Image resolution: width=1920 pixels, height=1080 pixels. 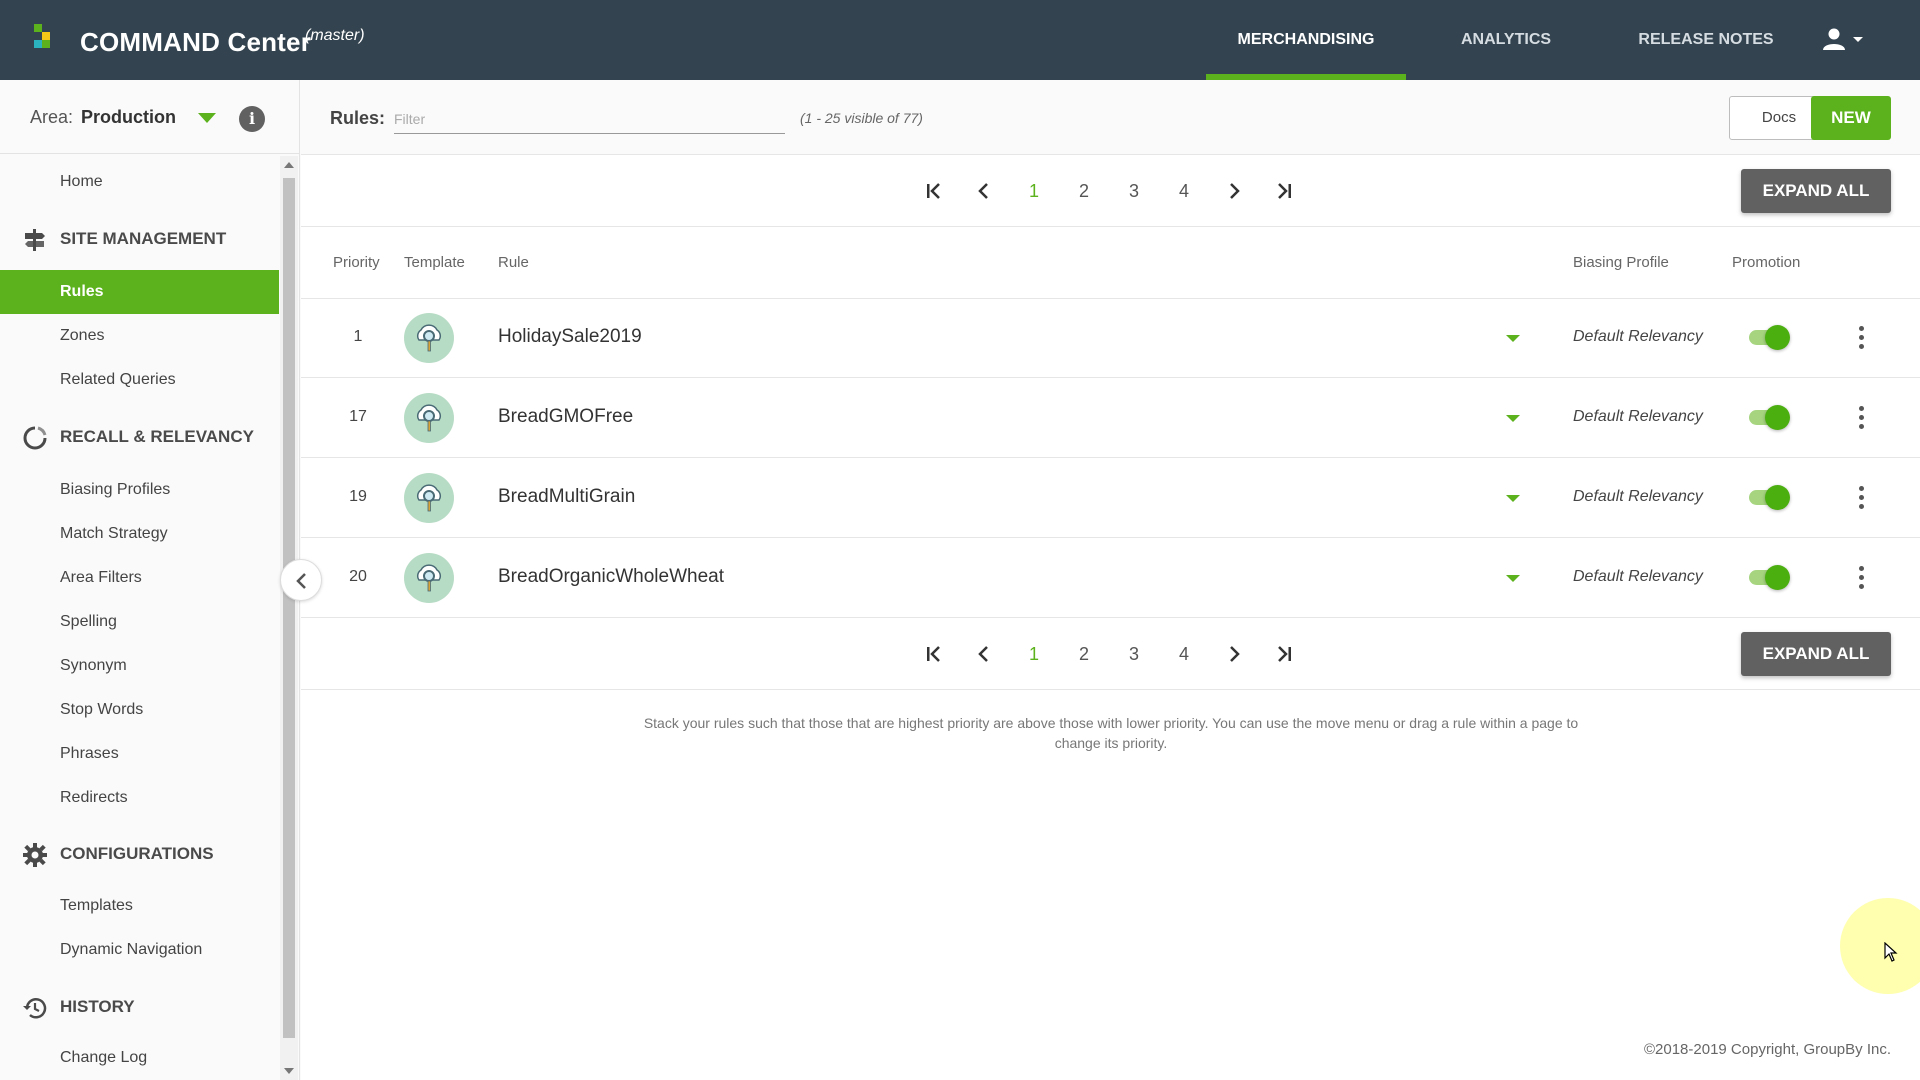 What do you see at coordinates (1843, 39) in the screenshot?
I see `user-icon` at bounding box center [1843, 39].